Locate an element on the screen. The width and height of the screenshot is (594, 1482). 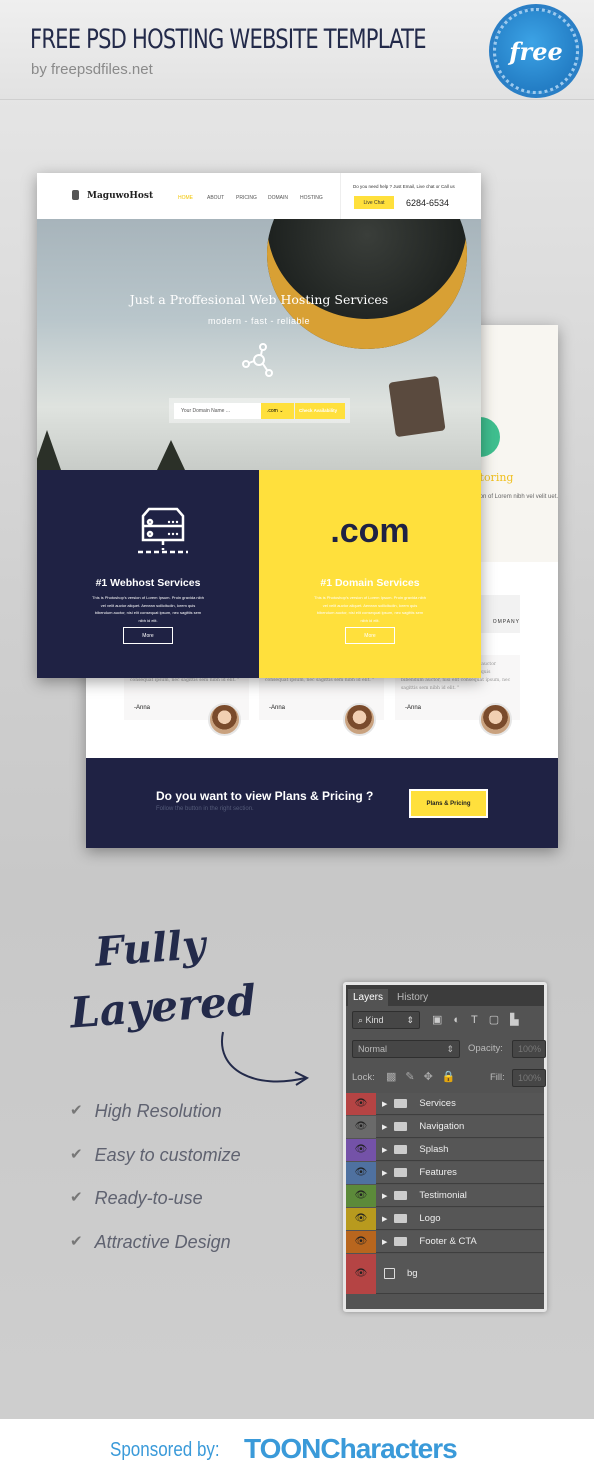
nav-hosting: HOSTING is located at coordinates (311, 198).